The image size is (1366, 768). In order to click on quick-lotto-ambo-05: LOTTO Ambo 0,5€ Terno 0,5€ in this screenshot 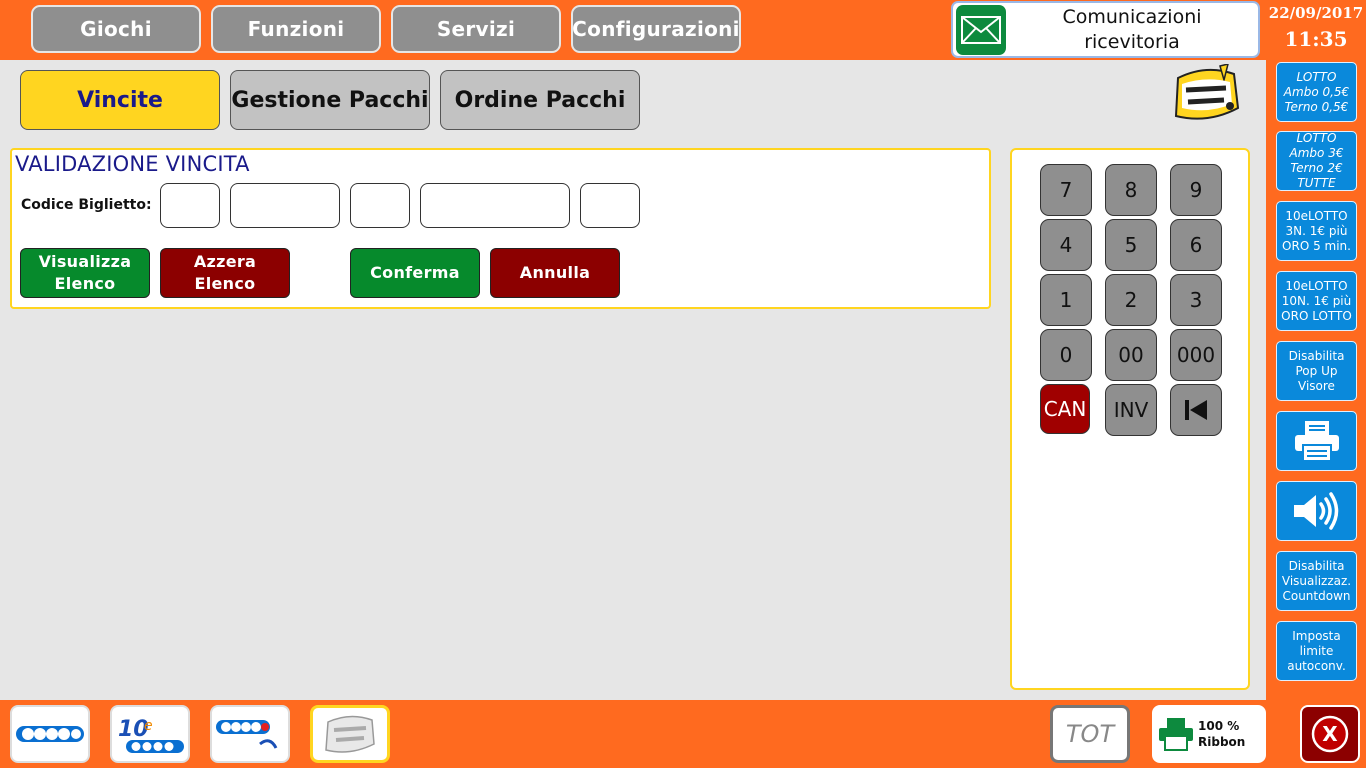, I will do `click(1316, 92)`.